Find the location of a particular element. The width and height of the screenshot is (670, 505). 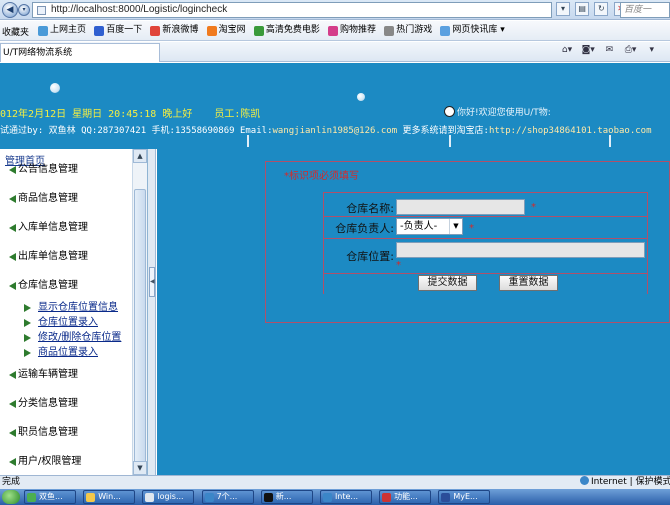

myeclipse-icon is located at coordinates (446, 497).